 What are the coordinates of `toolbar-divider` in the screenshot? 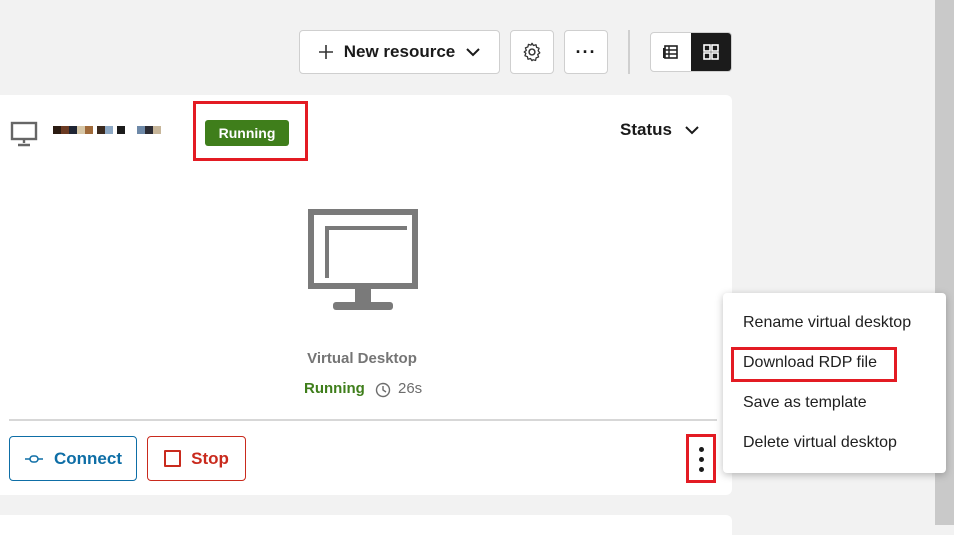 It's located at (629, 52).